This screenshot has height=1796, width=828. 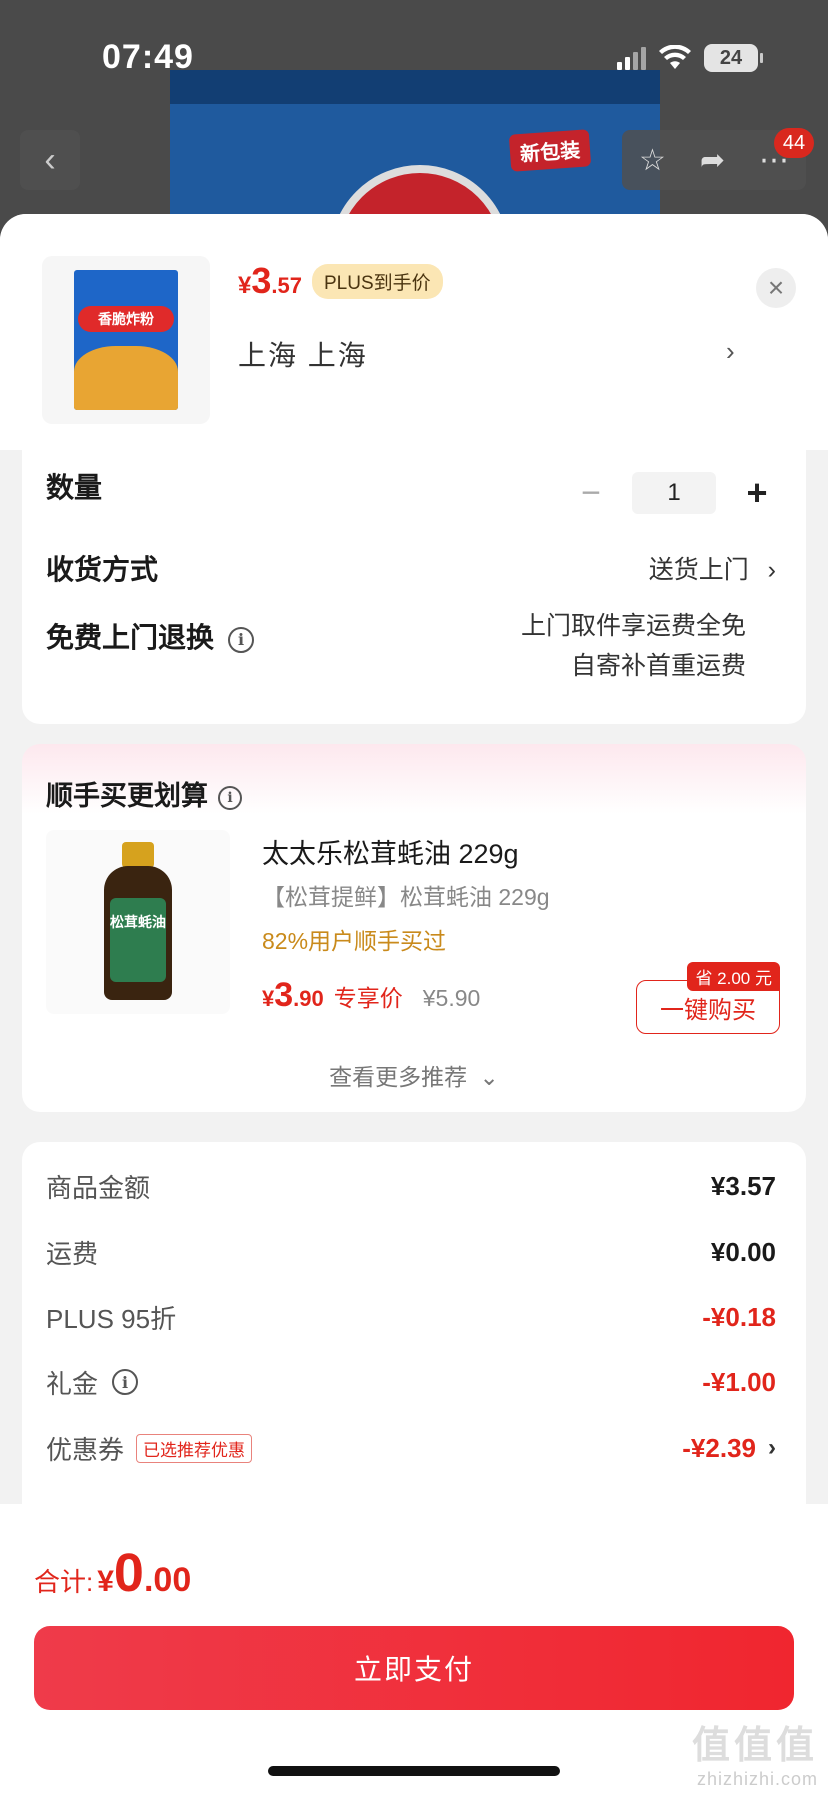 What do you see at coordinates (489, 1077) in the screenshot?
I see `chevron-down-icon: ⌄` at bounding box center [489, 1077].